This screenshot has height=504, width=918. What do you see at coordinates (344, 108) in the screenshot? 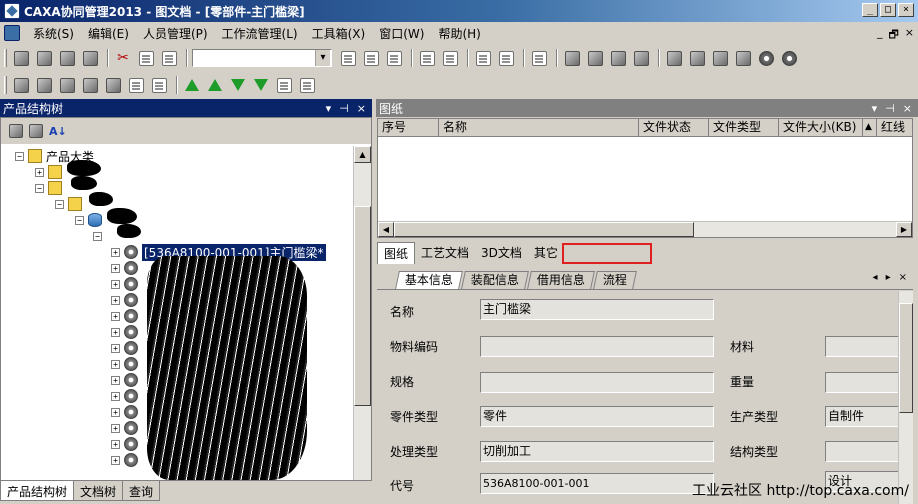
I see `tree-panel-pin-button: ⊣` at bounding box center [344, 108].